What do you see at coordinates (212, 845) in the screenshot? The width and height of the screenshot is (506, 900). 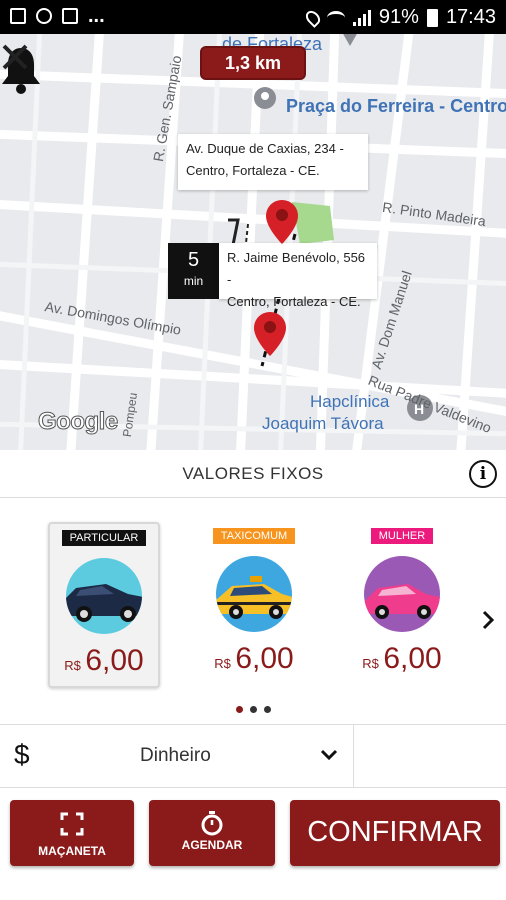 I see `agendar-label: AGENDAR` at bounding box center [212, 845].